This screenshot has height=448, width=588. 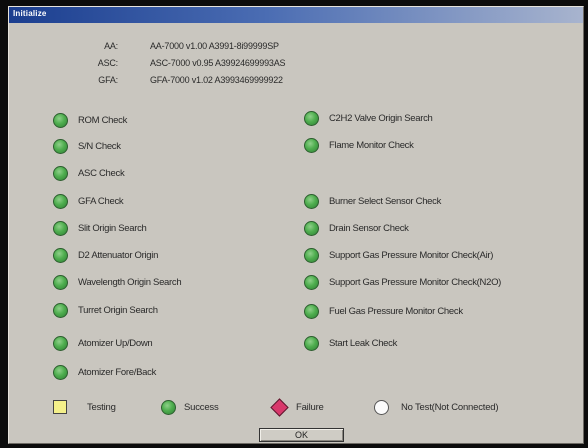 What do you see at coordinates (168, 407) in the screenshot?
I see `success-circle-icon` at bounding box center [168, 407].